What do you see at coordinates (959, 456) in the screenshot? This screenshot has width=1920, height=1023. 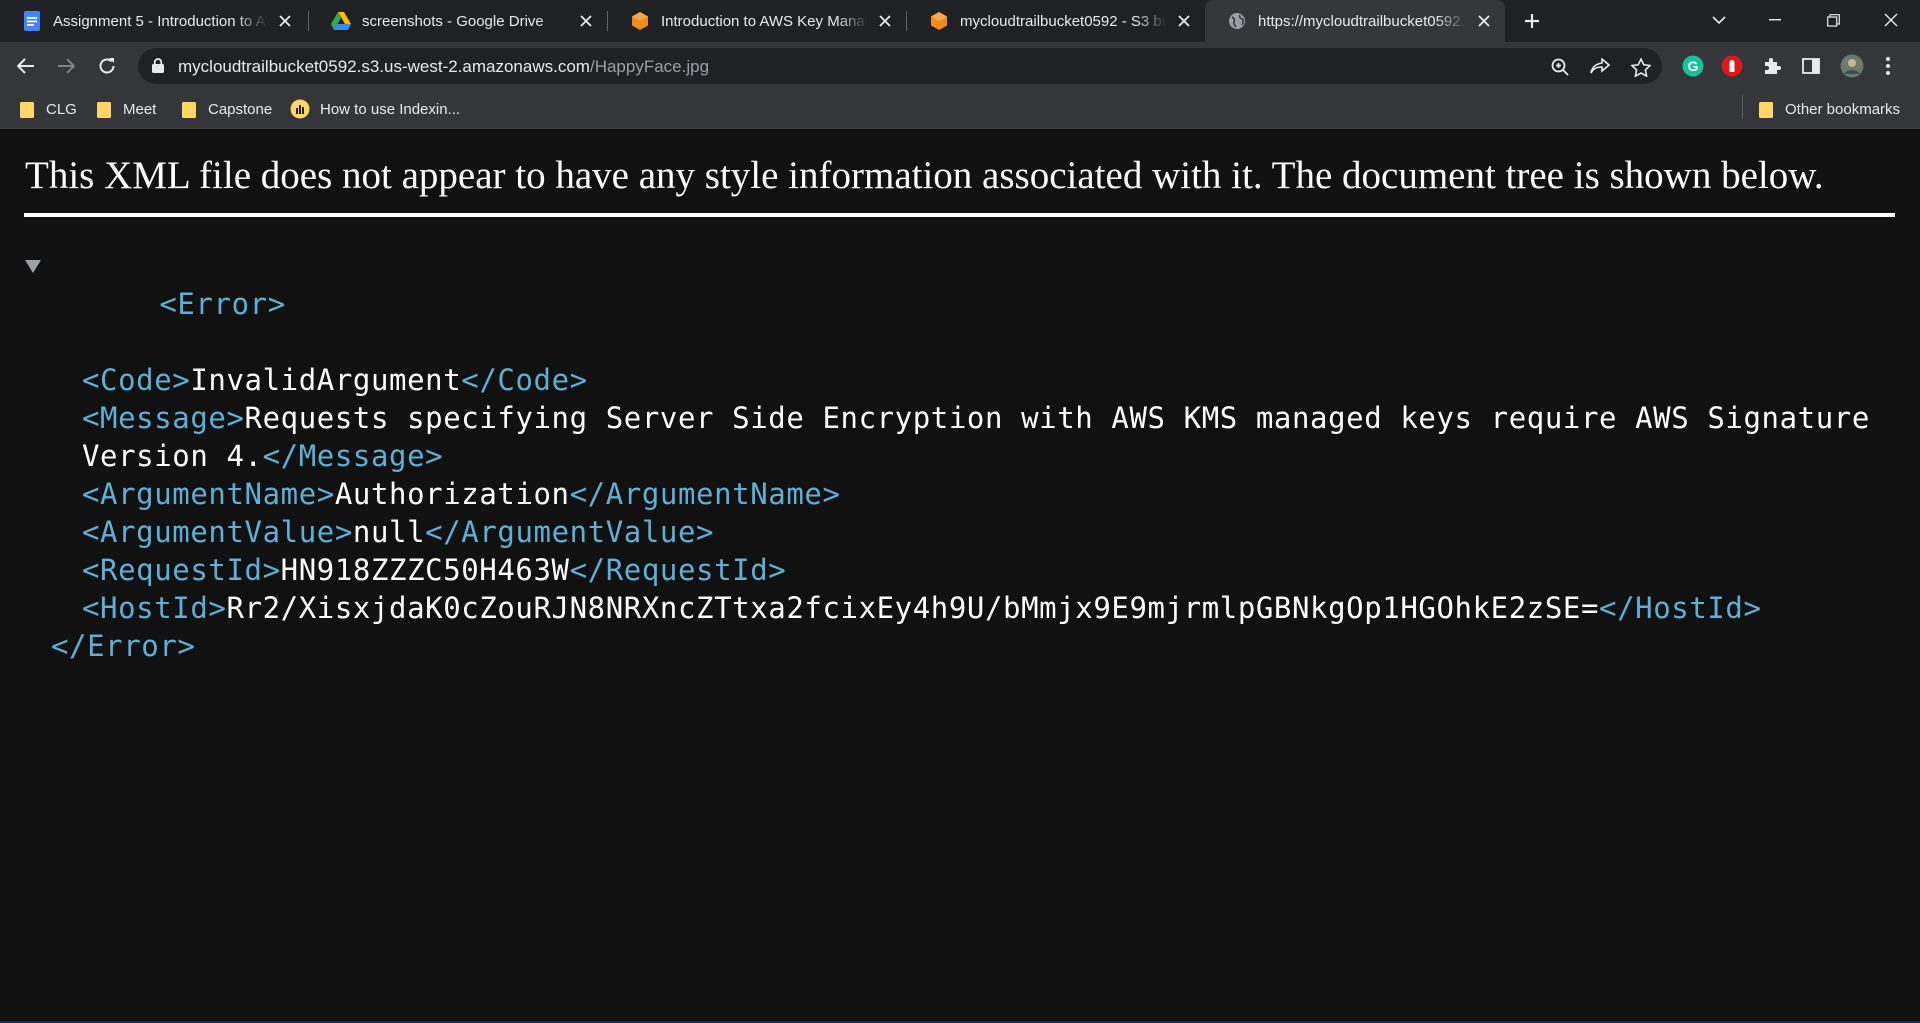 I see `xml-message-line-2: Version 4.</Message>` at bounding box center [959, 456].